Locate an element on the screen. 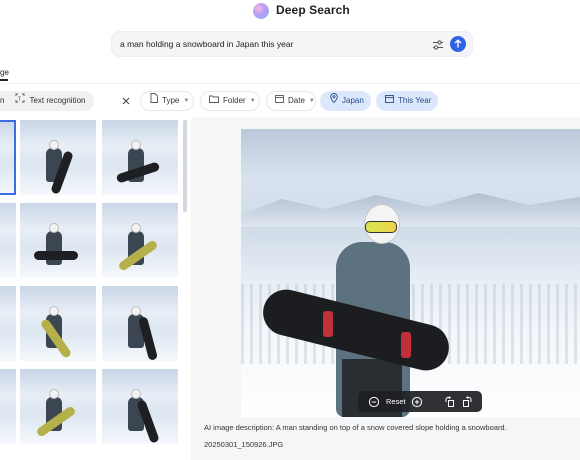 The image size is (580, 460). chip-label: Type is located at coordinates (171, 100).